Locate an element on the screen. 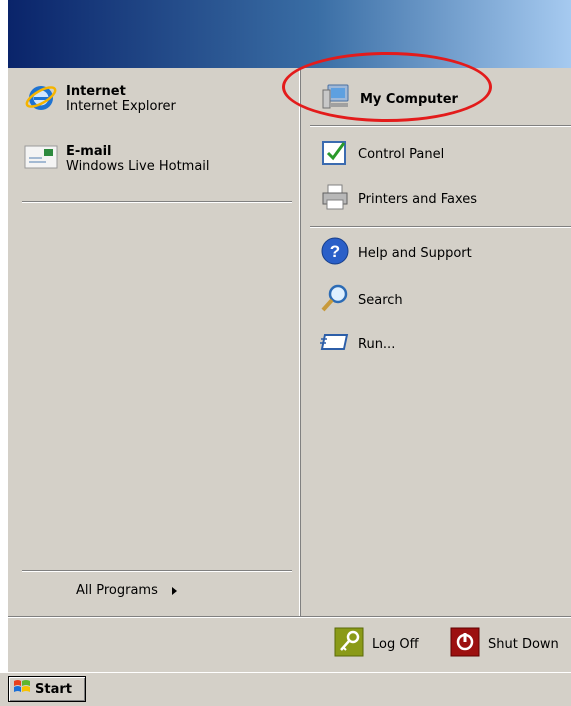 The width and height of the screenshot is (571, 706). start-label: Start is located at coordinates (53, 689).